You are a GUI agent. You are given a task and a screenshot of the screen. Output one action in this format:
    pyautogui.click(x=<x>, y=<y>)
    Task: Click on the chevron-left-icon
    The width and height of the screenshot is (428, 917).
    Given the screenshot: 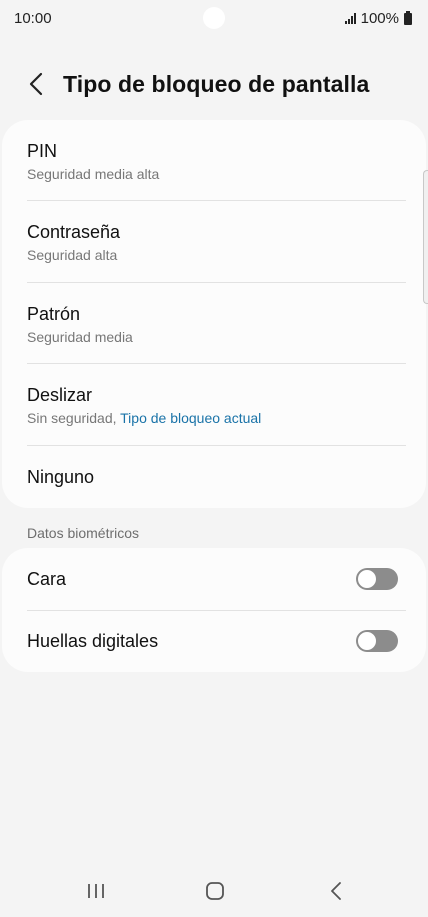 What is the action you would take?
    pyautogui.click(x=36, y=84)
    